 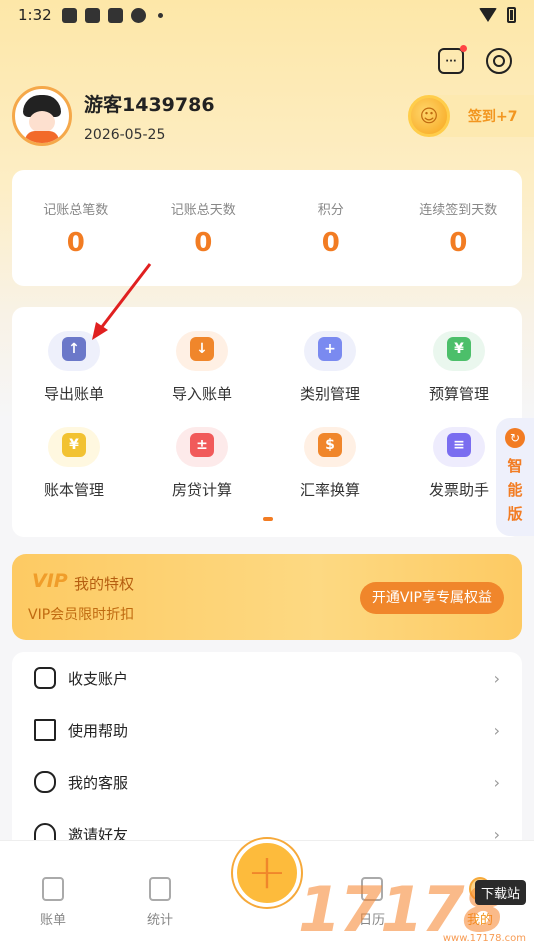 I want to click on chart-icon, so click(x=160, y=889).